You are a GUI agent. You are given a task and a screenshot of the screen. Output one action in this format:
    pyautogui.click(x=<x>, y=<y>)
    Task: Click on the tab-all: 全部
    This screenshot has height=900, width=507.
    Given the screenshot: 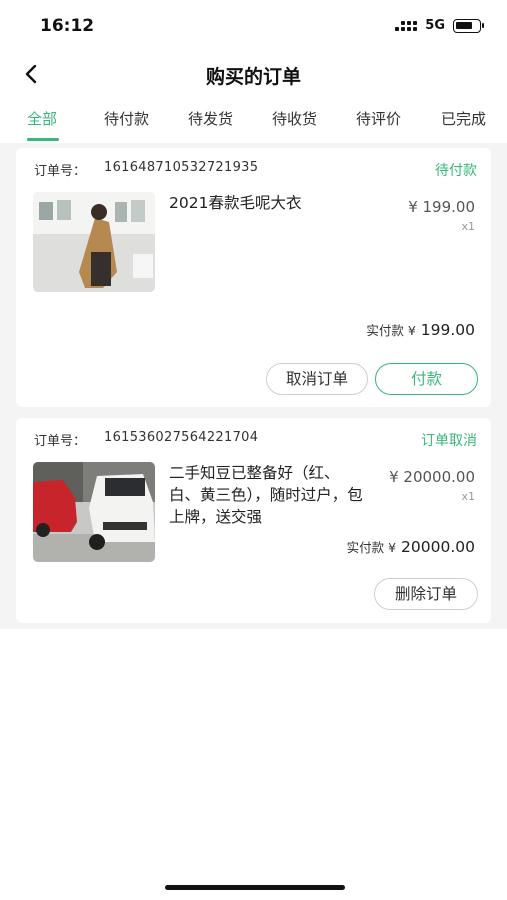 What is the action you would take?
    pyautogui.click(x=42, y=118)
    